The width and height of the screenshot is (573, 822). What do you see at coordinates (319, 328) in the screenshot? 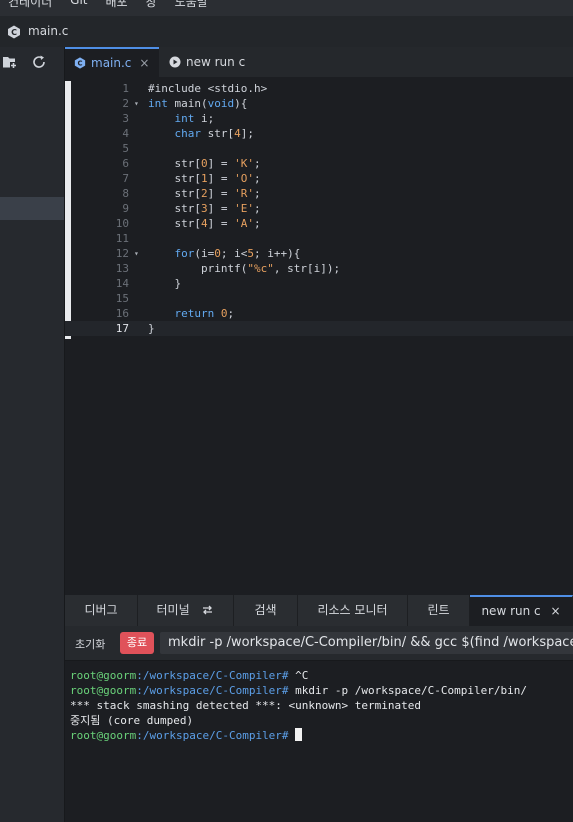
I see `code-line: 17}` at bounding box center [319, 328].